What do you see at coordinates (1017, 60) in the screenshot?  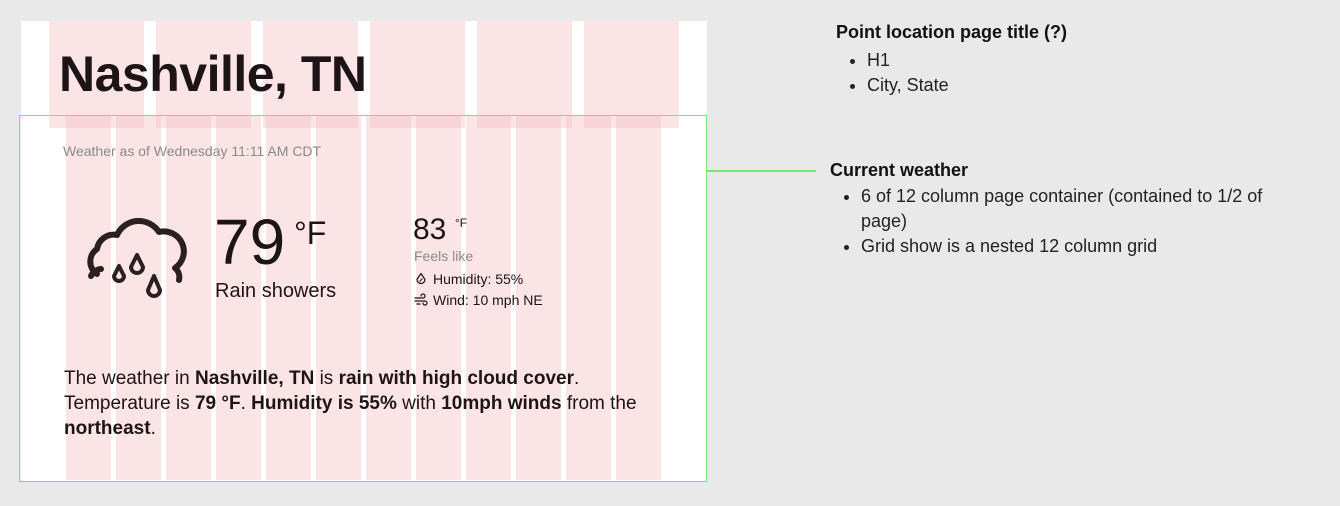 I see `note-item: H1` at bounding box center [1017, 60].